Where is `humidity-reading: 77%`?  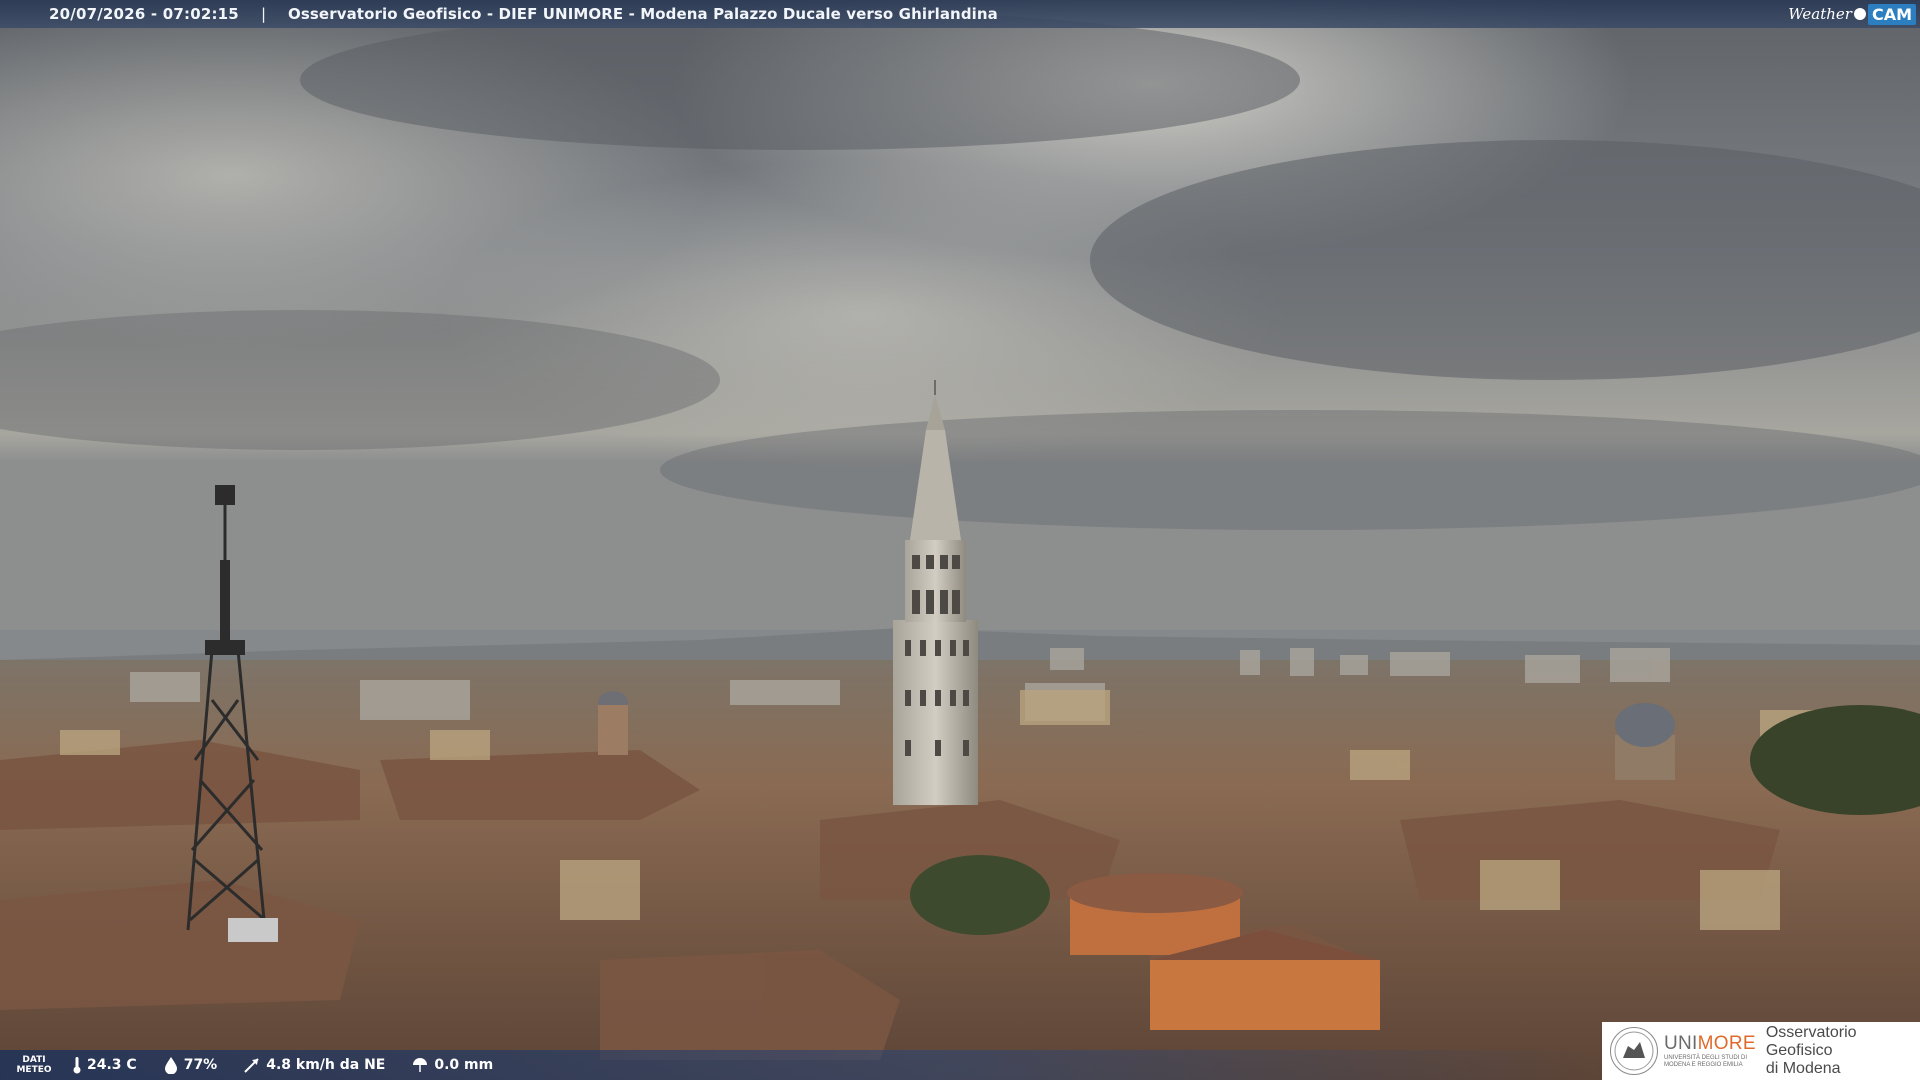 humidity-reading: 77% is located at coordinates (190, 1065).